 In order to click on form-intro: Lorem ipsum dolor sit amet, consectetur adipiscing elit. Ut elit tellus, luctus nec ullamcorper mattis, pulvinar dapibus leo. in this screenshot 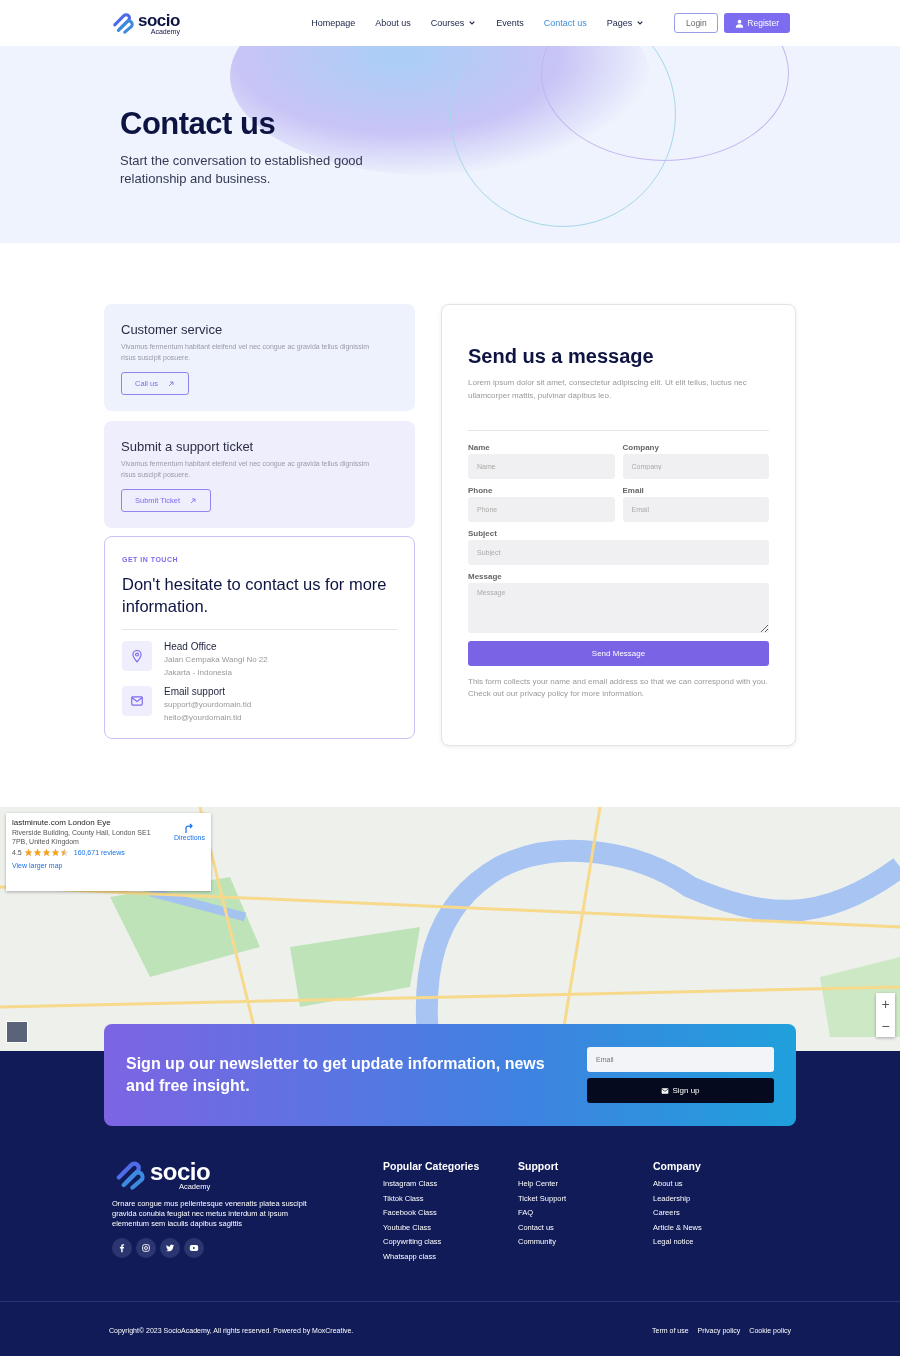, I will do `click(608, 389)`.